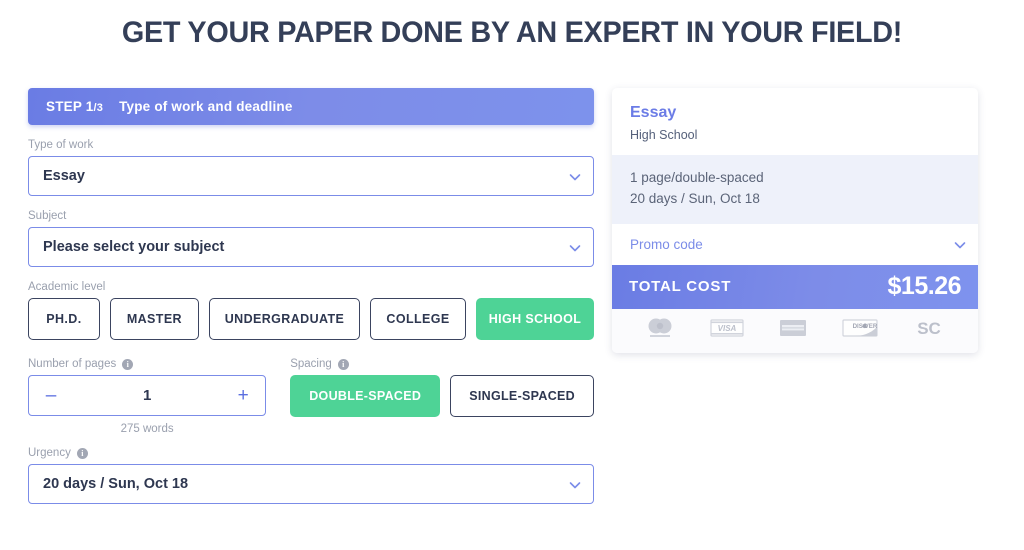 The height and width of the screenshot is (550, 1024). I want to click on pages-value: 1, so click(147, 395).